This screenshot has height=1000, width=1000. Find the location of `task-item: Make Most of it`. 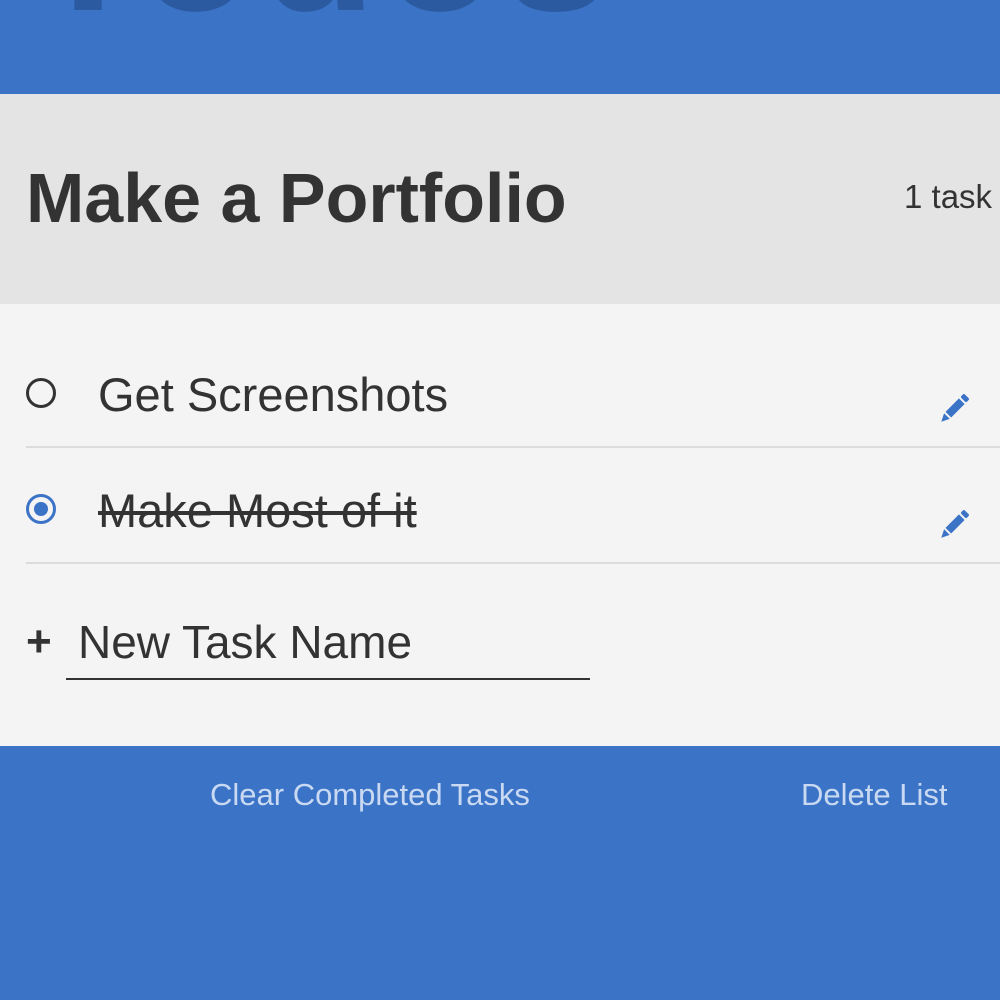

task-item: Make Most of it is located at coordinates (513, 505).